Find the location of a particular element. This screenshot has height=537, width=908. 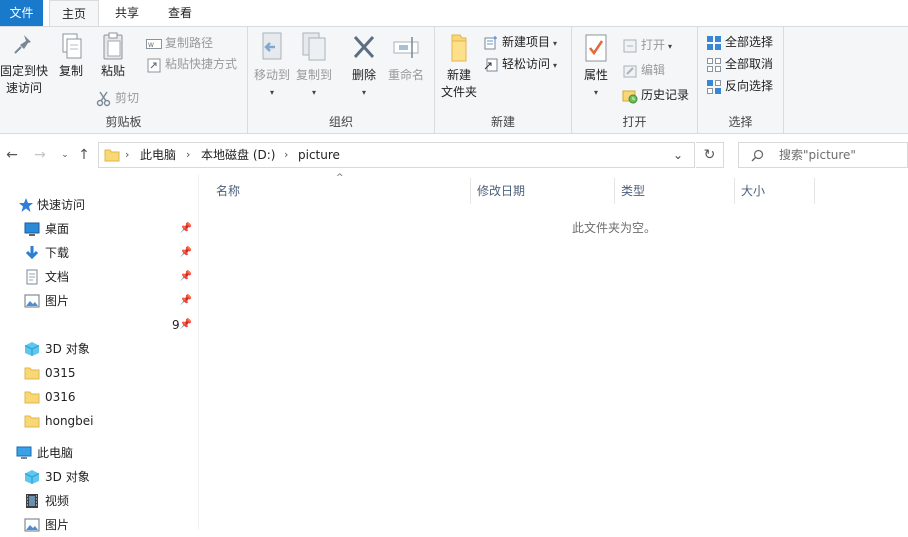

column-header-name: 名称 is located at coordinates (335, 191).